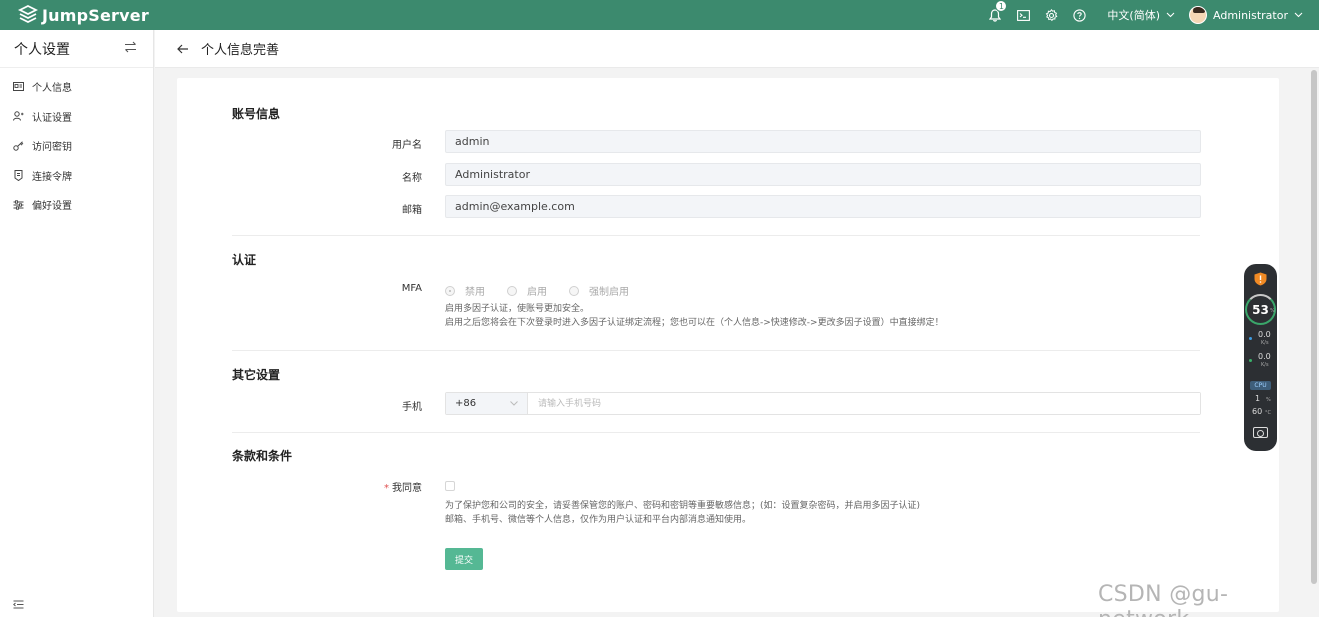 The image size is (1319, 617). What do you see at coordinates (1272, 311) in the screenshot?
I see `score-unit: %` at bounding box center [1272, 311].